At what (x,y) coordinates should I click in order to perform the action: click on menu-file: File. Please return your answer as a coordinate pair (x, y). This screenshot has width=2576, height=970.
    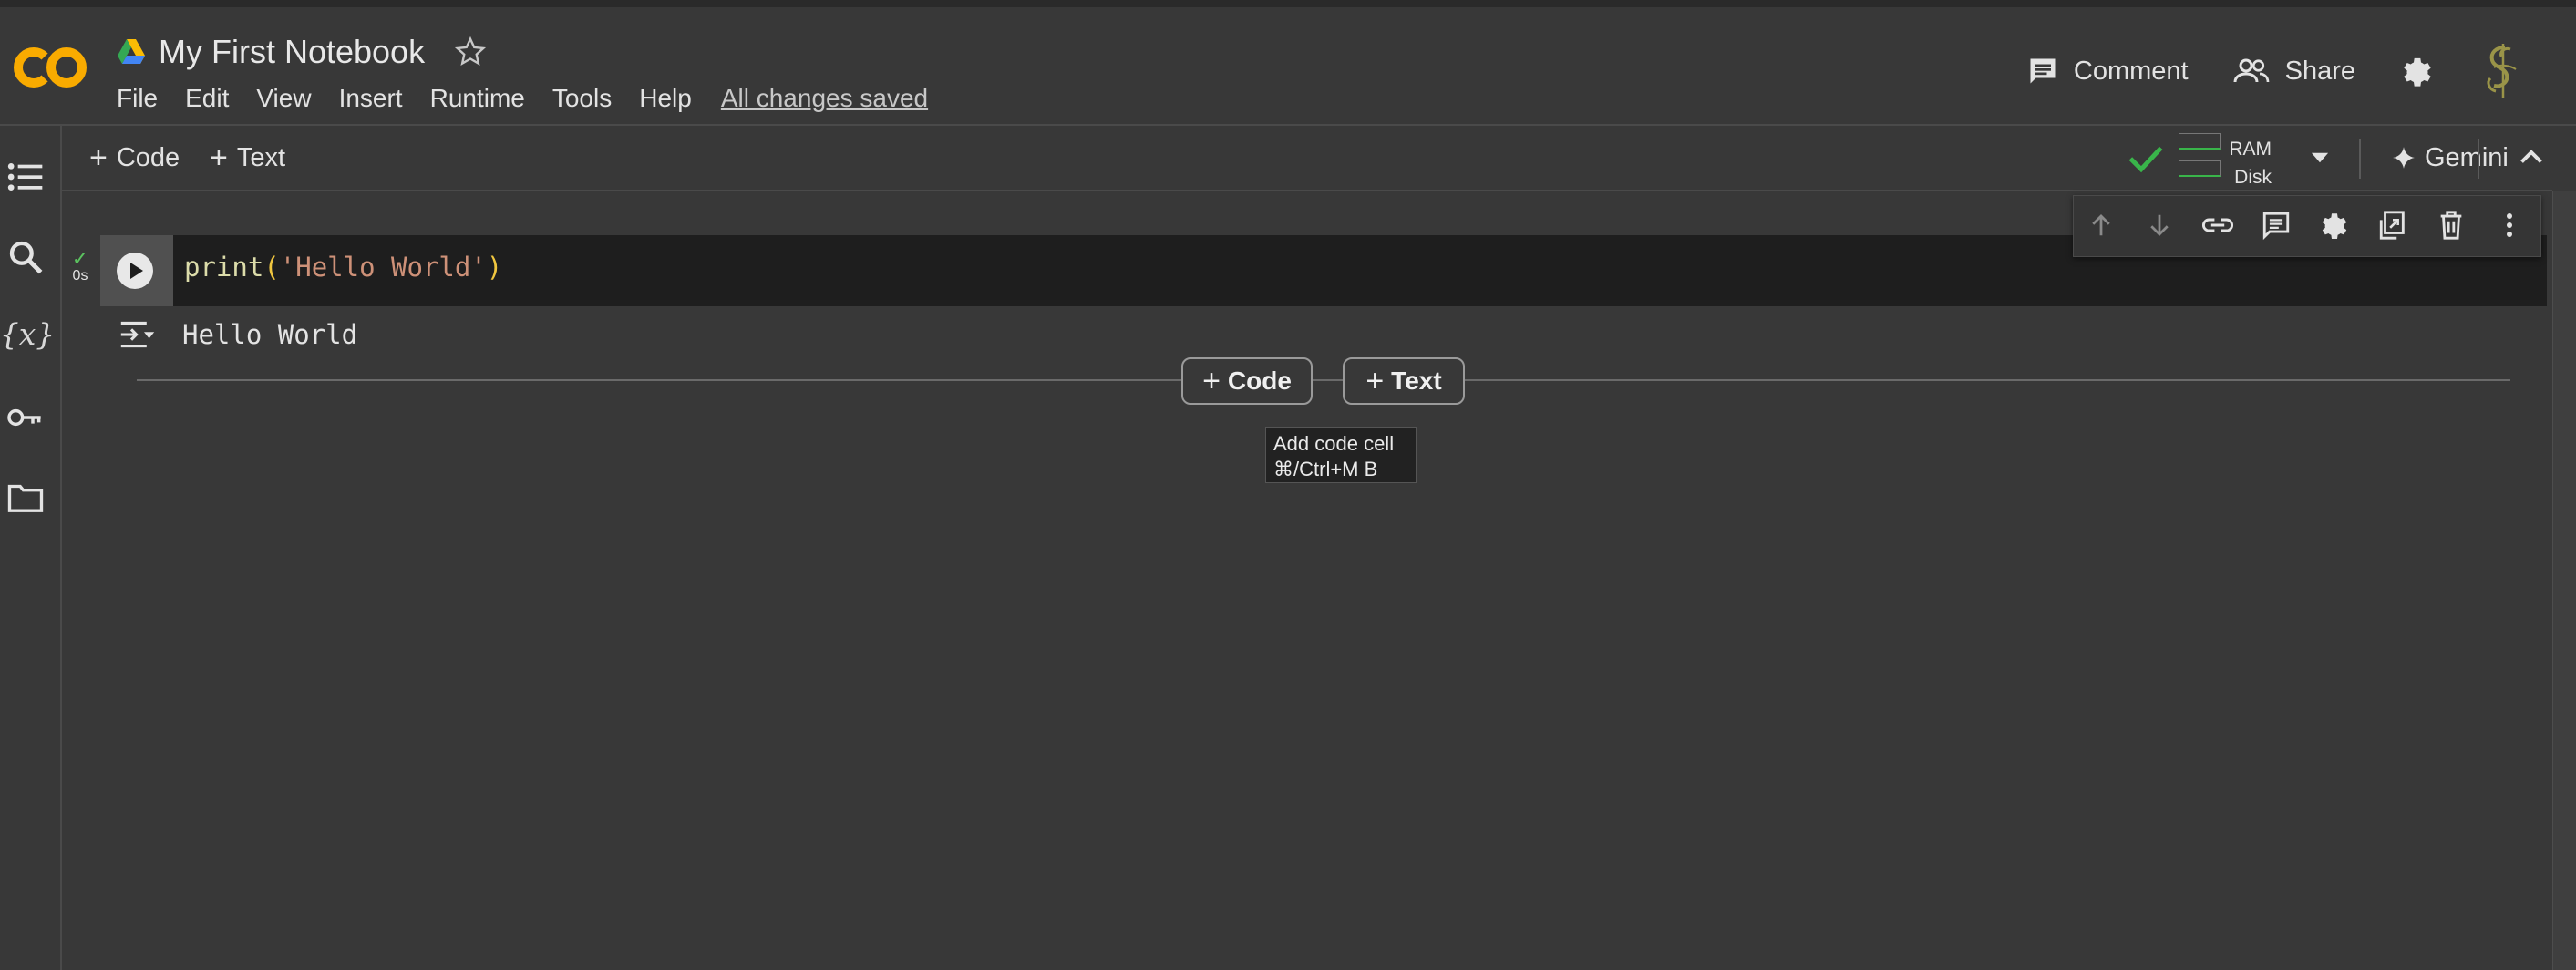
    Looking at the image, I should click on (137, 98).